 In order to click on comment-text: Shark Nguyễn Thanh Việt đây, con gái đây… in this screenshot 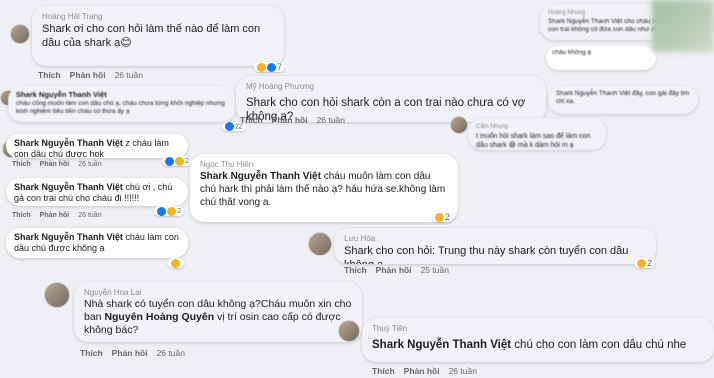, I will do `click(623, 97)`.